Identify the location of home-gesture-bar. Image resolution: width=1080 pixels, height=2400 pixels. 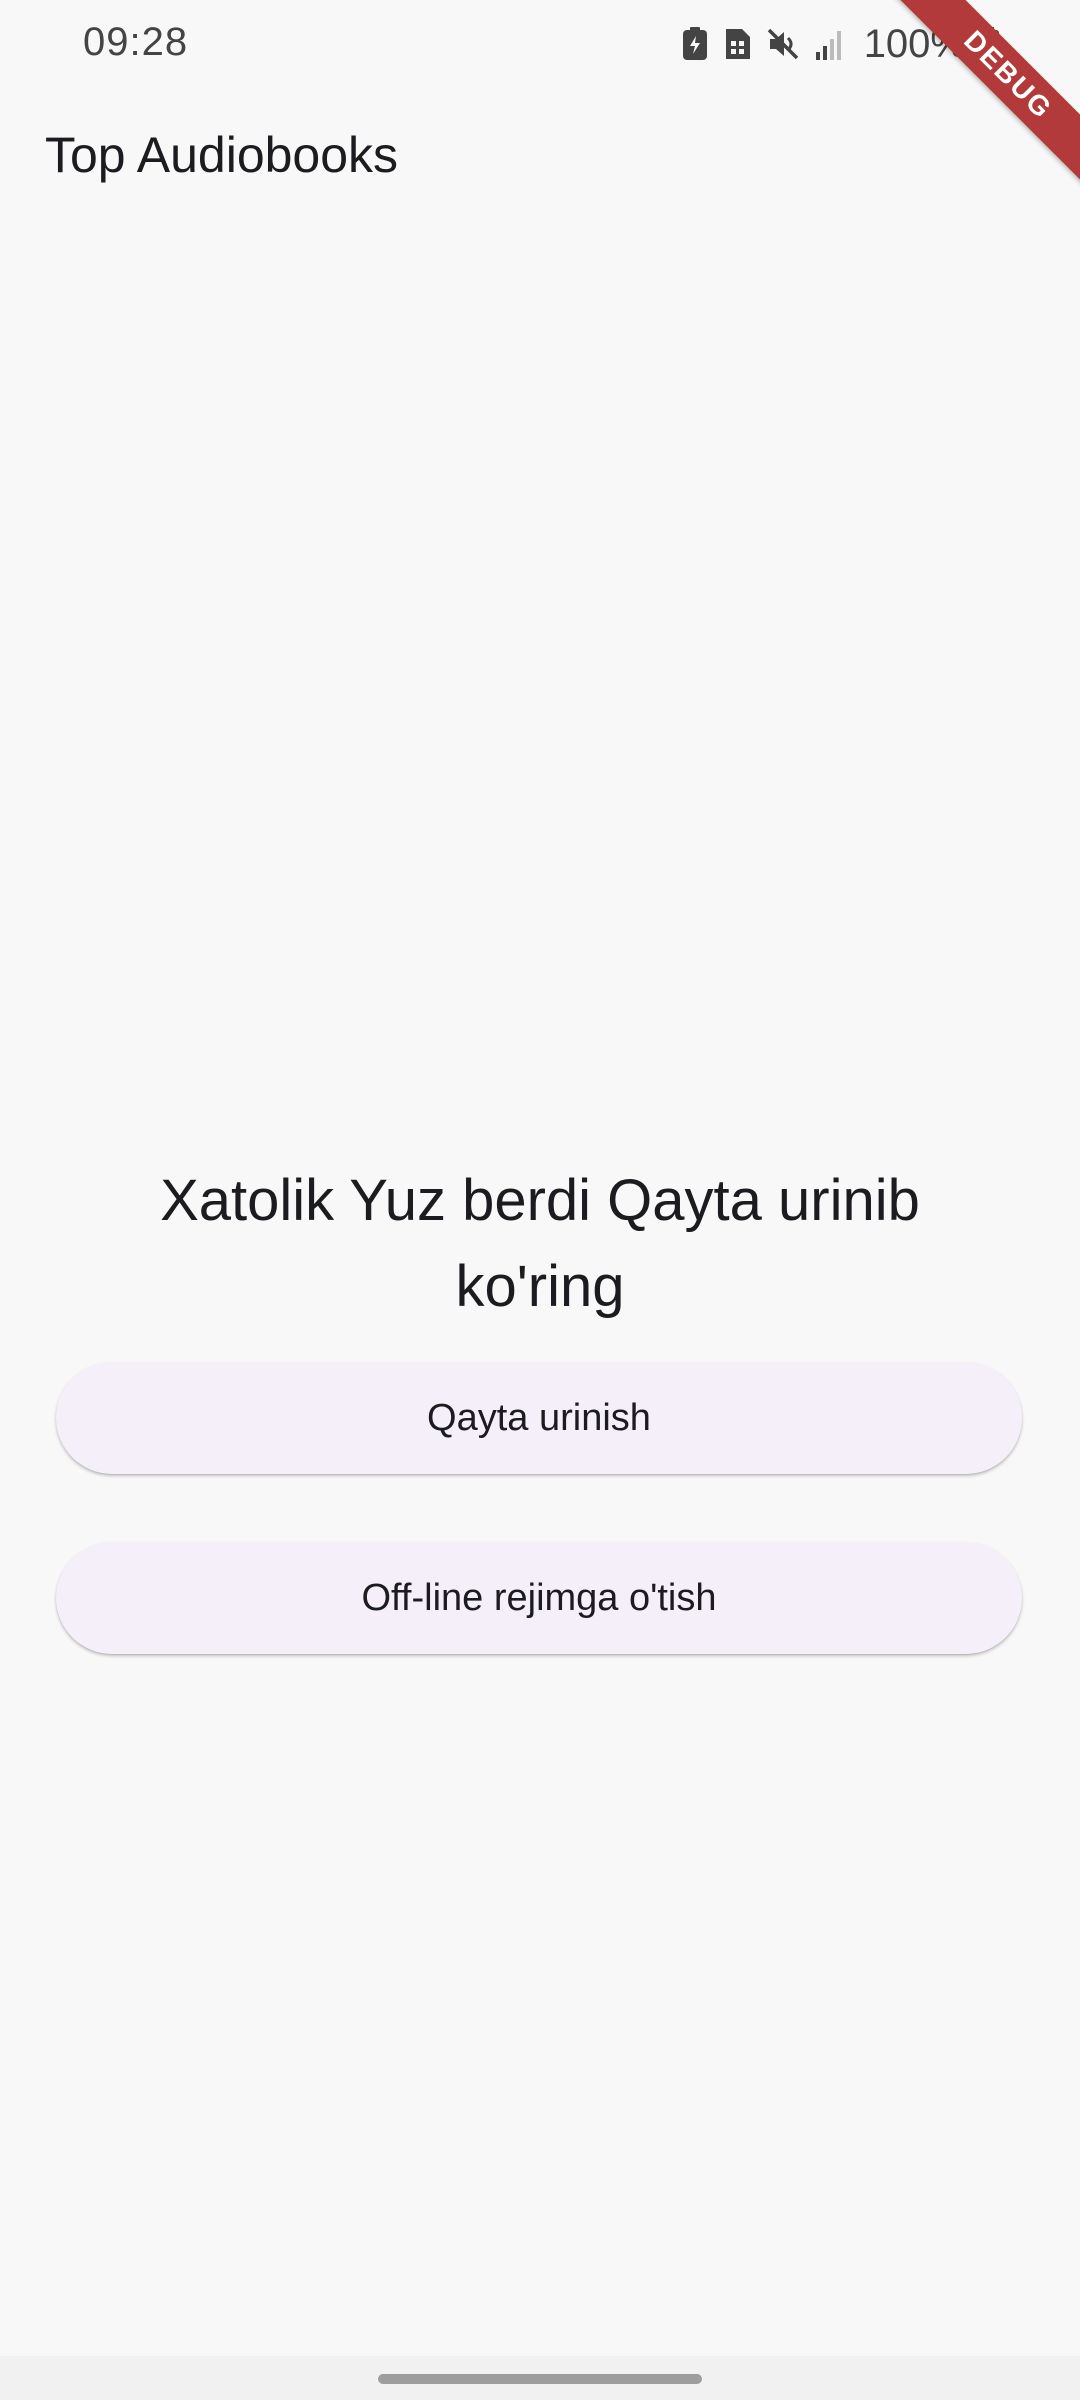
(540, 2379).